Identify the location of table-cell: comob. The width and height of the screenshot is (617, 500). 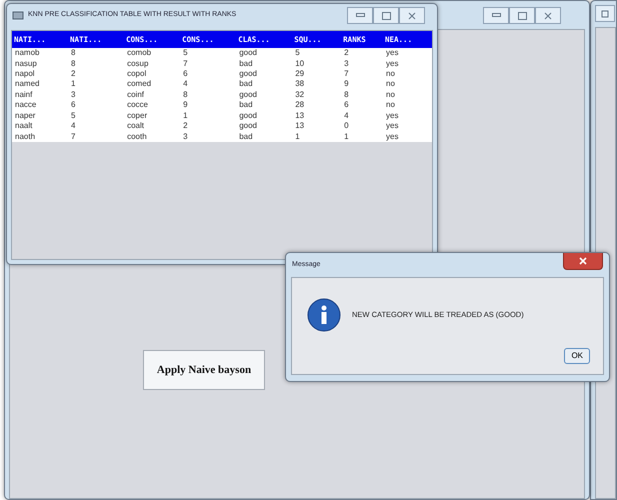
(152, 53).